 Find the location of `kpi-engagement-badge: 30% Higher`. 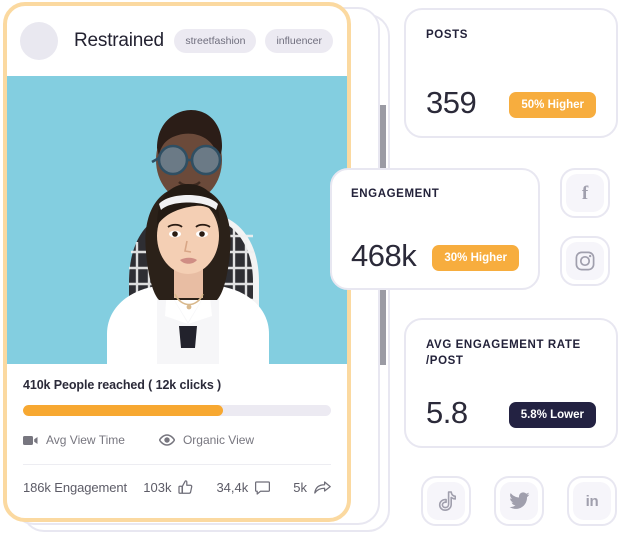

kpi-engagement-badge: 30% Higher is located at coordinates (475, 258).